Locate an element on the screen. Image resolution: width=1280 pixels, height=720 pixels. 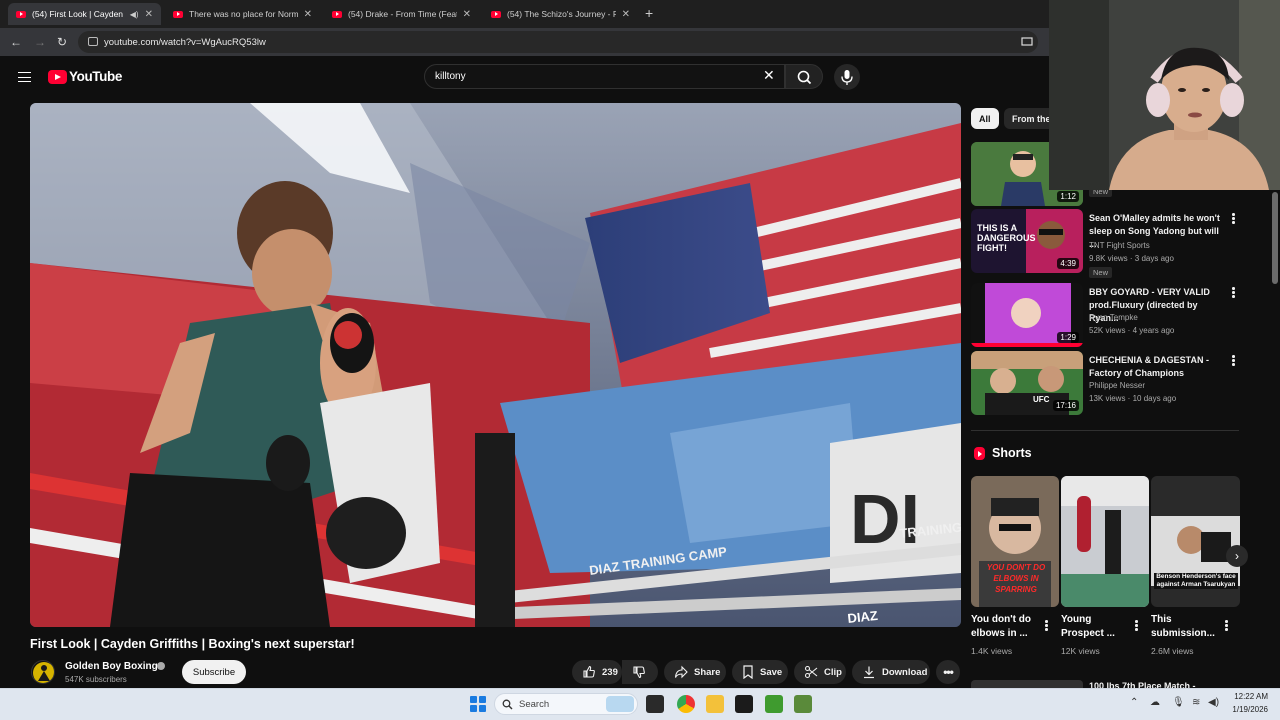
voice-search-button is located at coordinates (847, 77).